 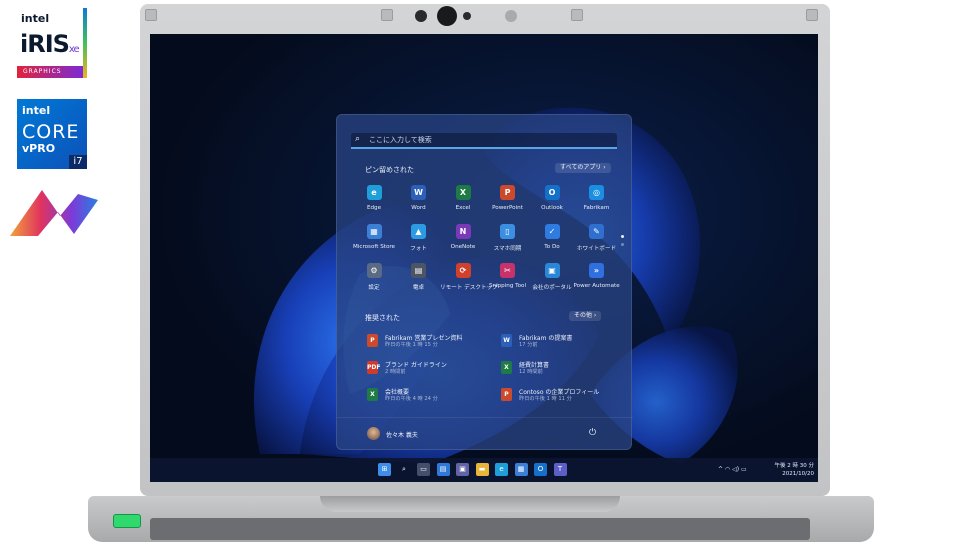 What do you see at coordinates (423, 469) in the screenshot?
I see `task-view-icon: ▭` at bounding box center [423, 469].